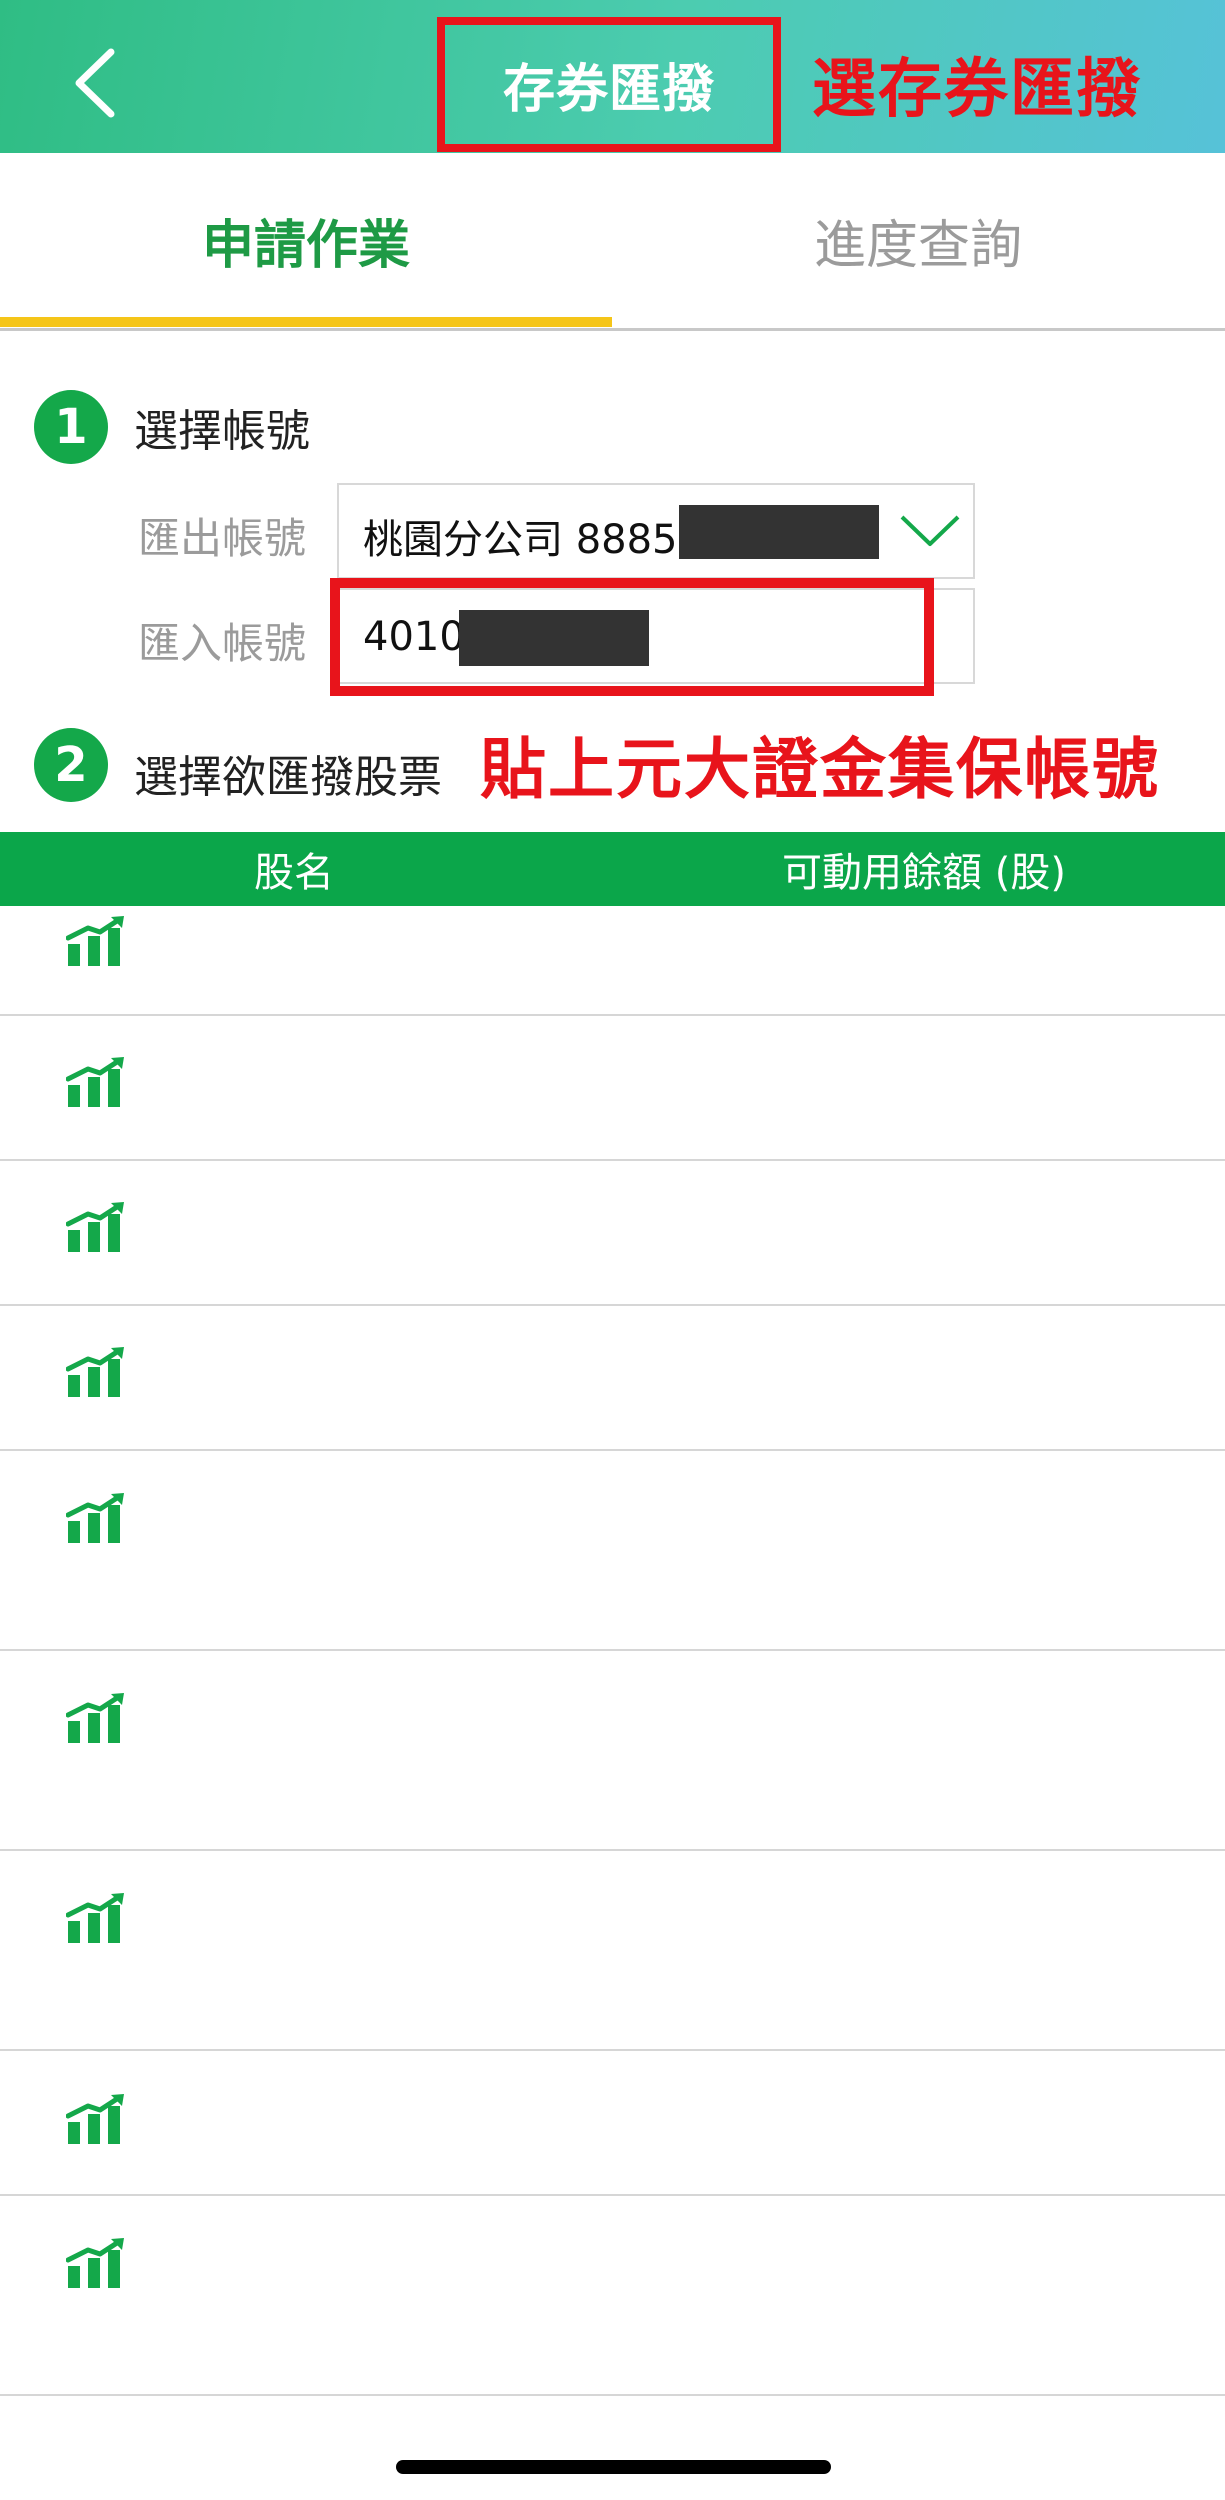 The height and width of the screenshot is (2500, 1225). Describe the element at coordinates (306, 240) in the screenshot. I see `tab-apply: 申請作業` at that location.